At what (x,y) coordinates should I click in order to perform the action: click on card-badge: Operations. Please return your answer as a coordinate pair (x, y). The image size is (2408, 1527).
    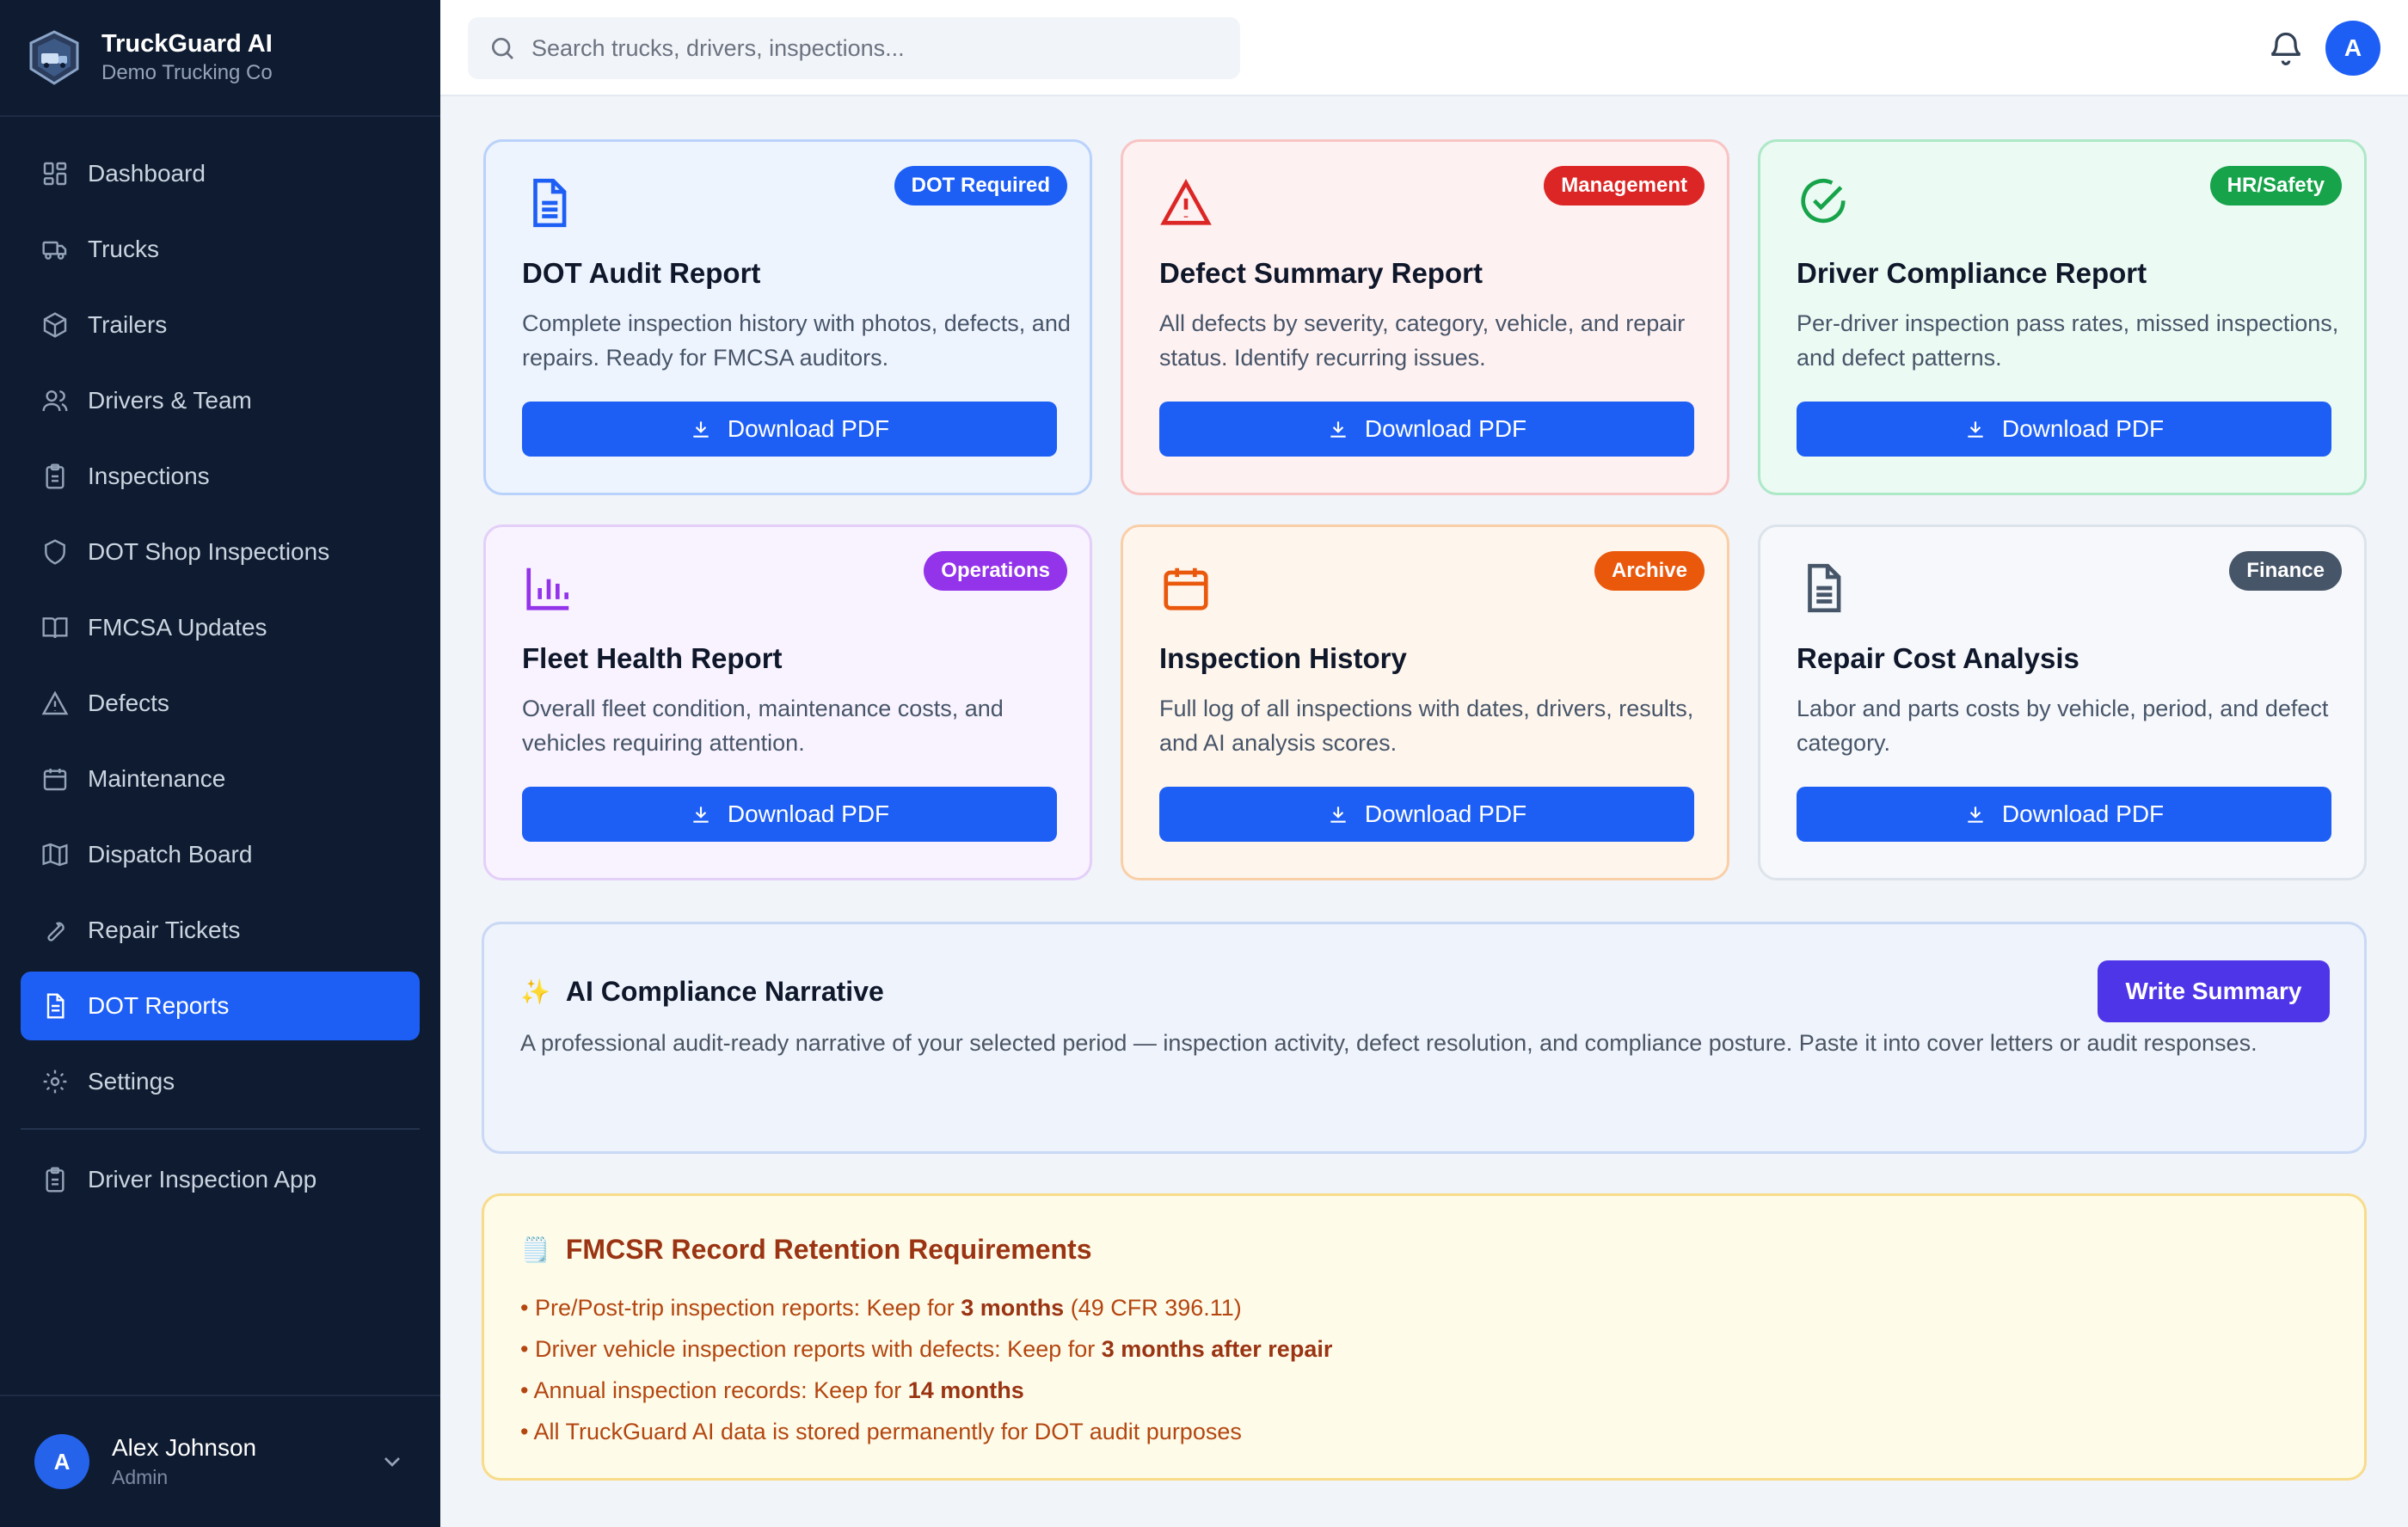
    Looking at the image, I should click on (996, 571).